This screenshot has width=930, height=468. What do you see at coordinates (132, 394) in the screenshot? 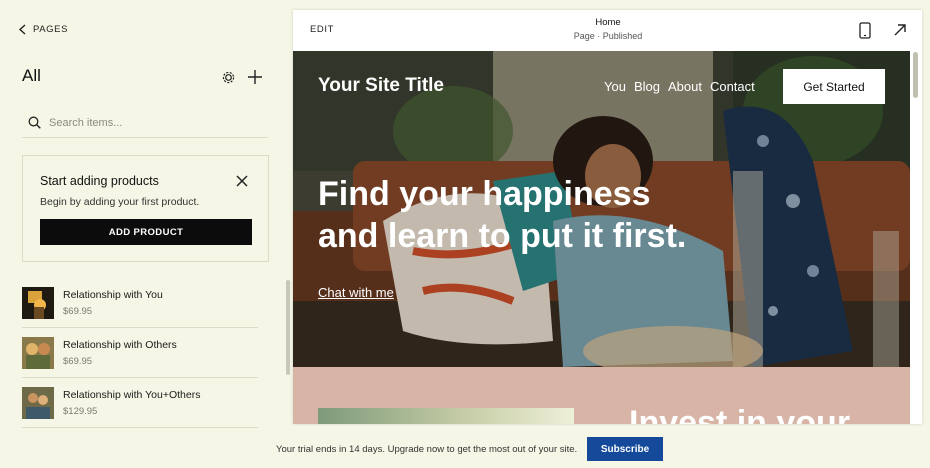
I see `product-name: Relationship with You+Others` at bounding box center [132, 394].